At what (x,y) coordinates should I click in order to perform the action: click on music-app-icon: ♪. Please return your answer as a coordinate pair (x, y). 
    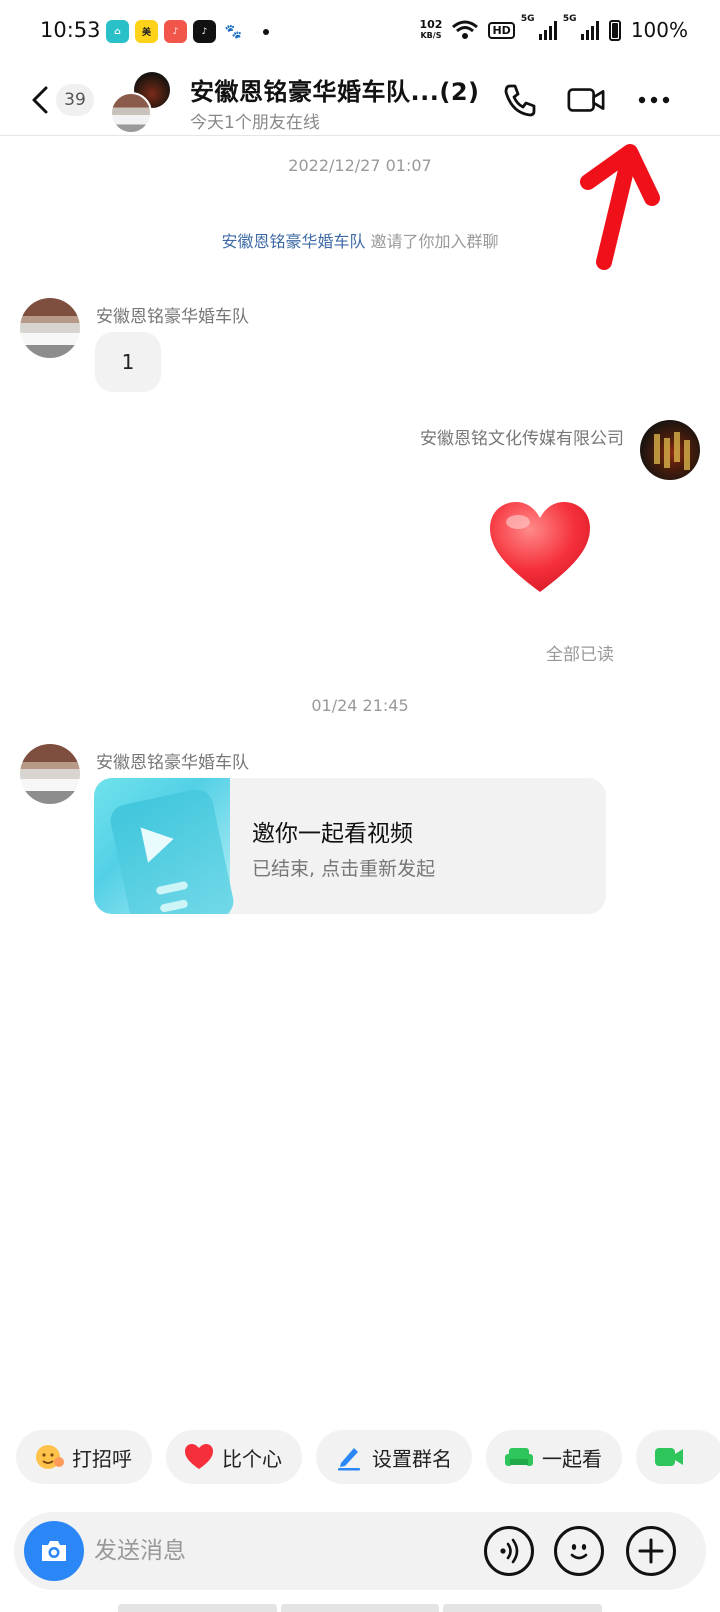
    Looking at the image, I should click on (175, 31).